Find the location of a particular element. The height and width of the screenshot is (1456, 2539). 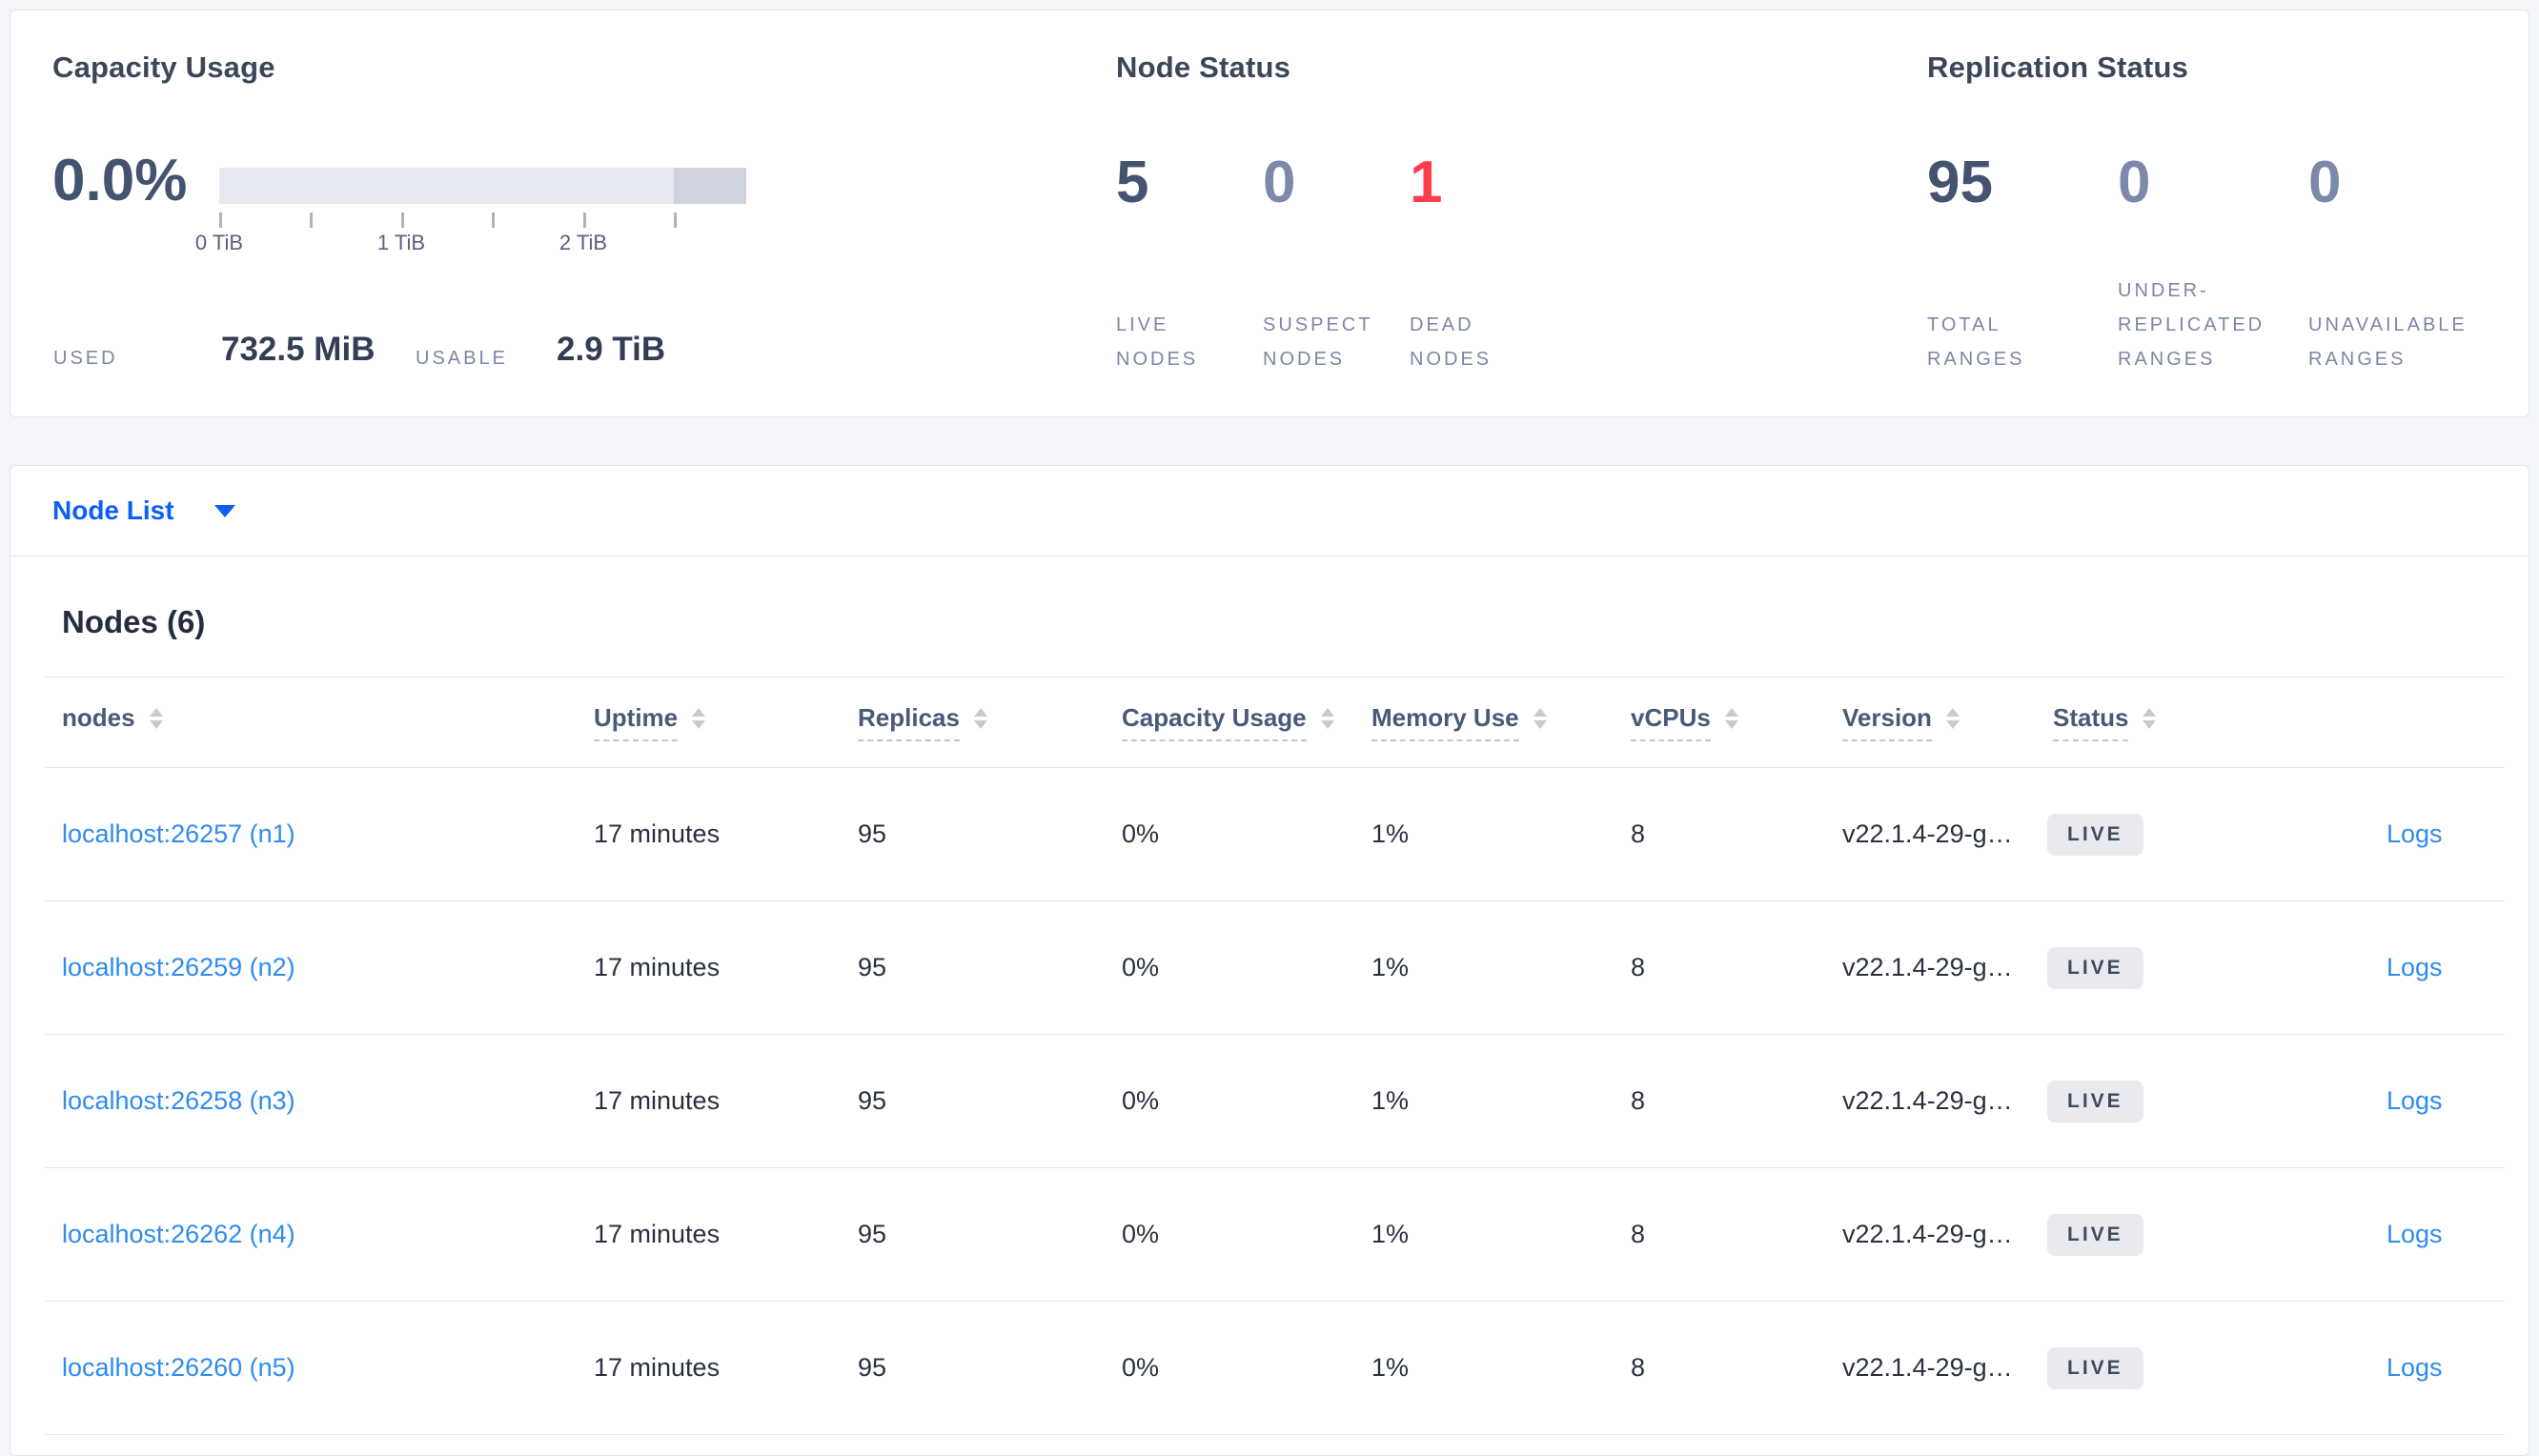

stat-label: UNDER- REPLICATED RANGES is located at coordinates (2192, 325).